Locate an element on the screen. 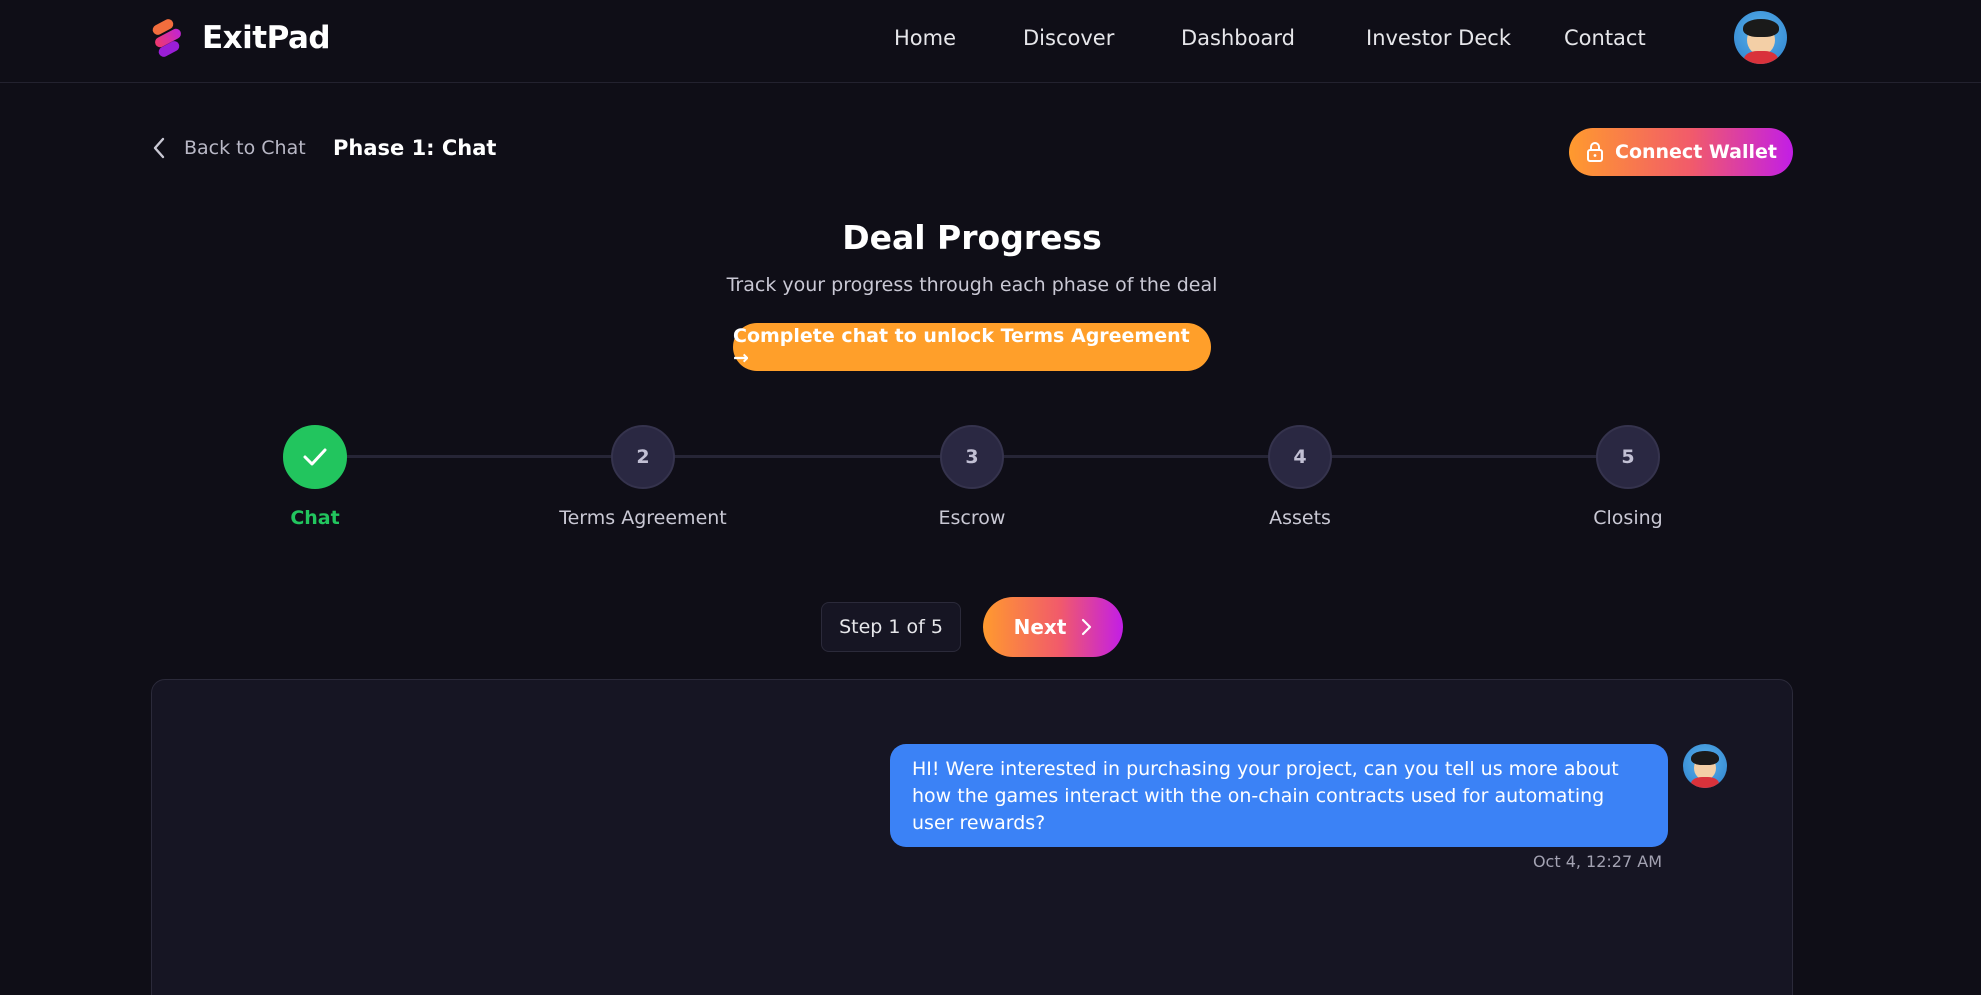 Image resolution: width=1981 pixels, height=995 pixels. phase-title: Phase 1: Chat is located at coordinates (415, 148).